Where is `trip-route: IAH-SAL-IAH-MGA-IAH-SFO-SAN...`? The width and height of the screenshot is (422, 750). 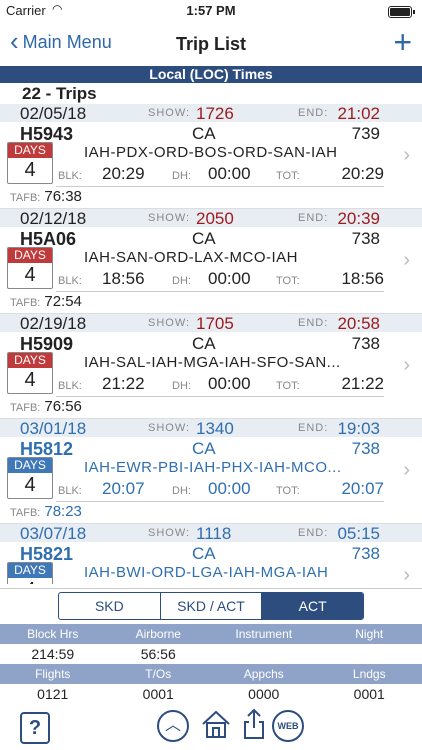 trip-route: IAH-SAL-IAH-MGA-IAH-SFO-SAN... is located at coordinates (212, 362).